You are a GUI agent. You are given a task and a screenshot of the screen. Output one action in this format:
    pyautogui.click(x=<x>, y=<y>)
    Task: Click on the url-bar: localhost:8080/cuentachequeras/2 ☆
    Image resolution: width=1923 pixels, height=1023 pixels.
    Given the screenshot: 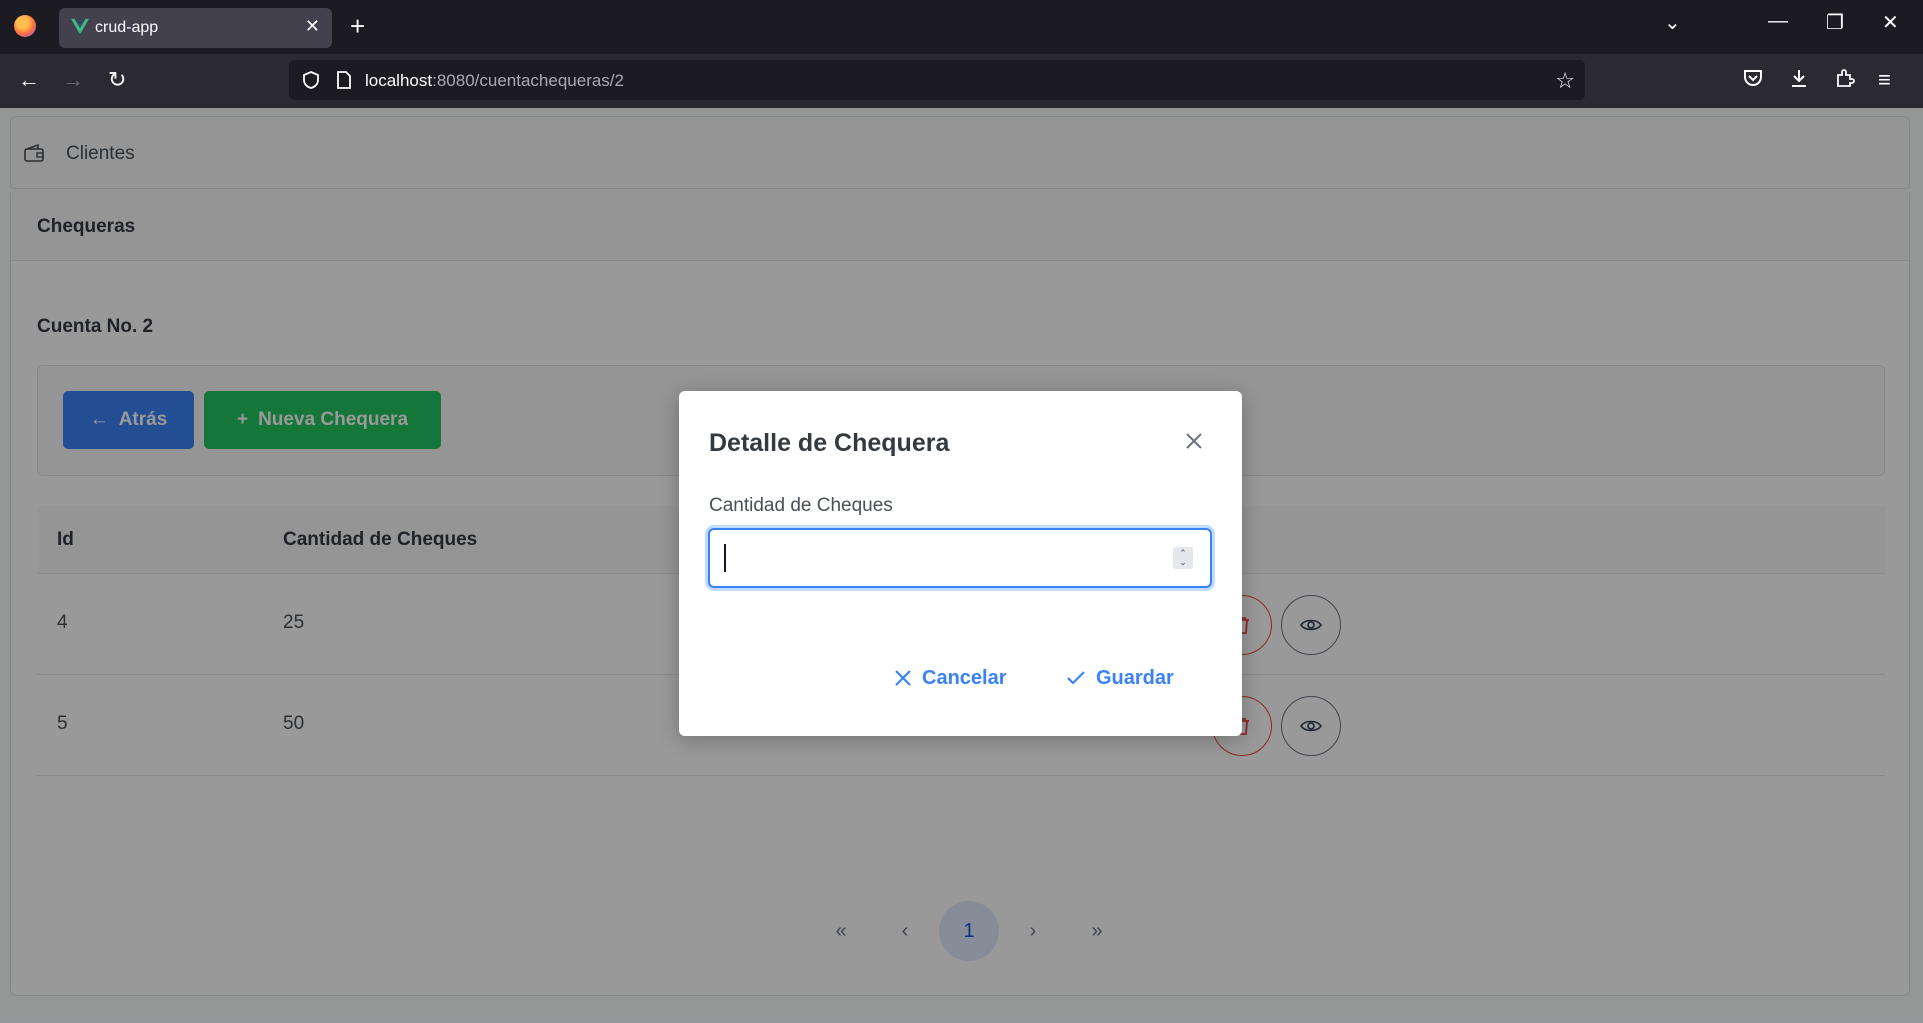 What is the action you would take?
    pyautogui.click(x=937, y=80)
    